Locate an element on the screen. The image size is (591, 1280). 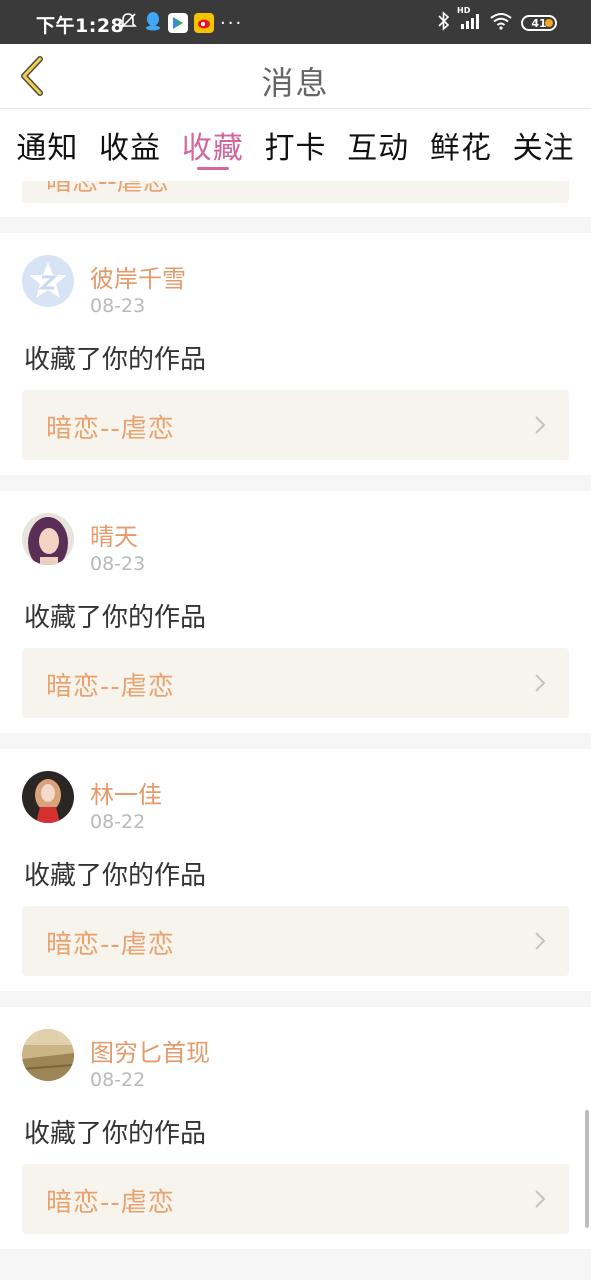
notification-icons: ··· is located at coordinates (180, 23).